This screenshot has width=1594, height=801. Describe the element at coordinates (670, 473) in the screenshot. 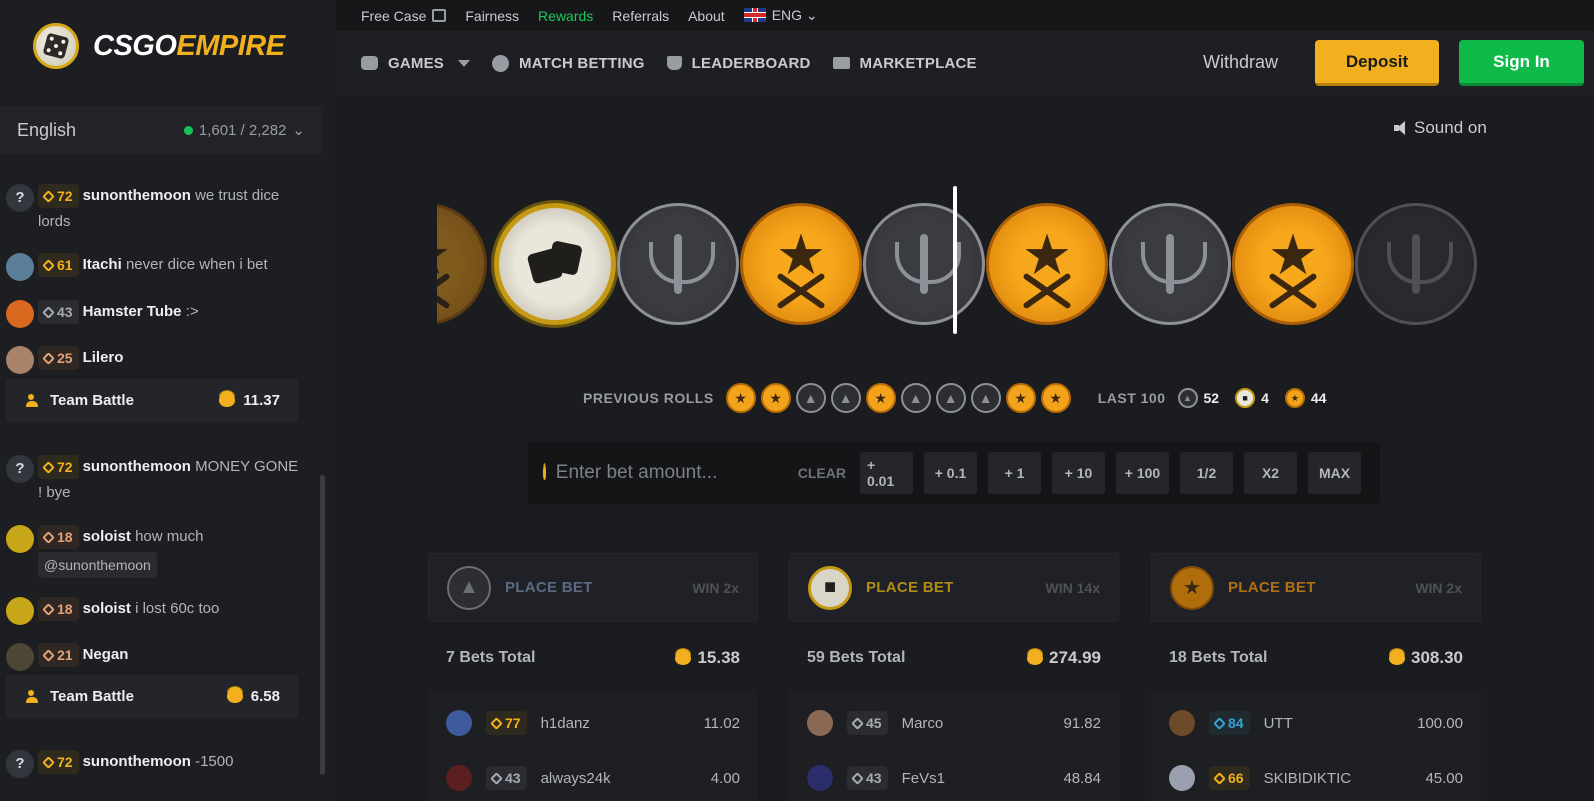

I see `bet-amount-input` at that location.